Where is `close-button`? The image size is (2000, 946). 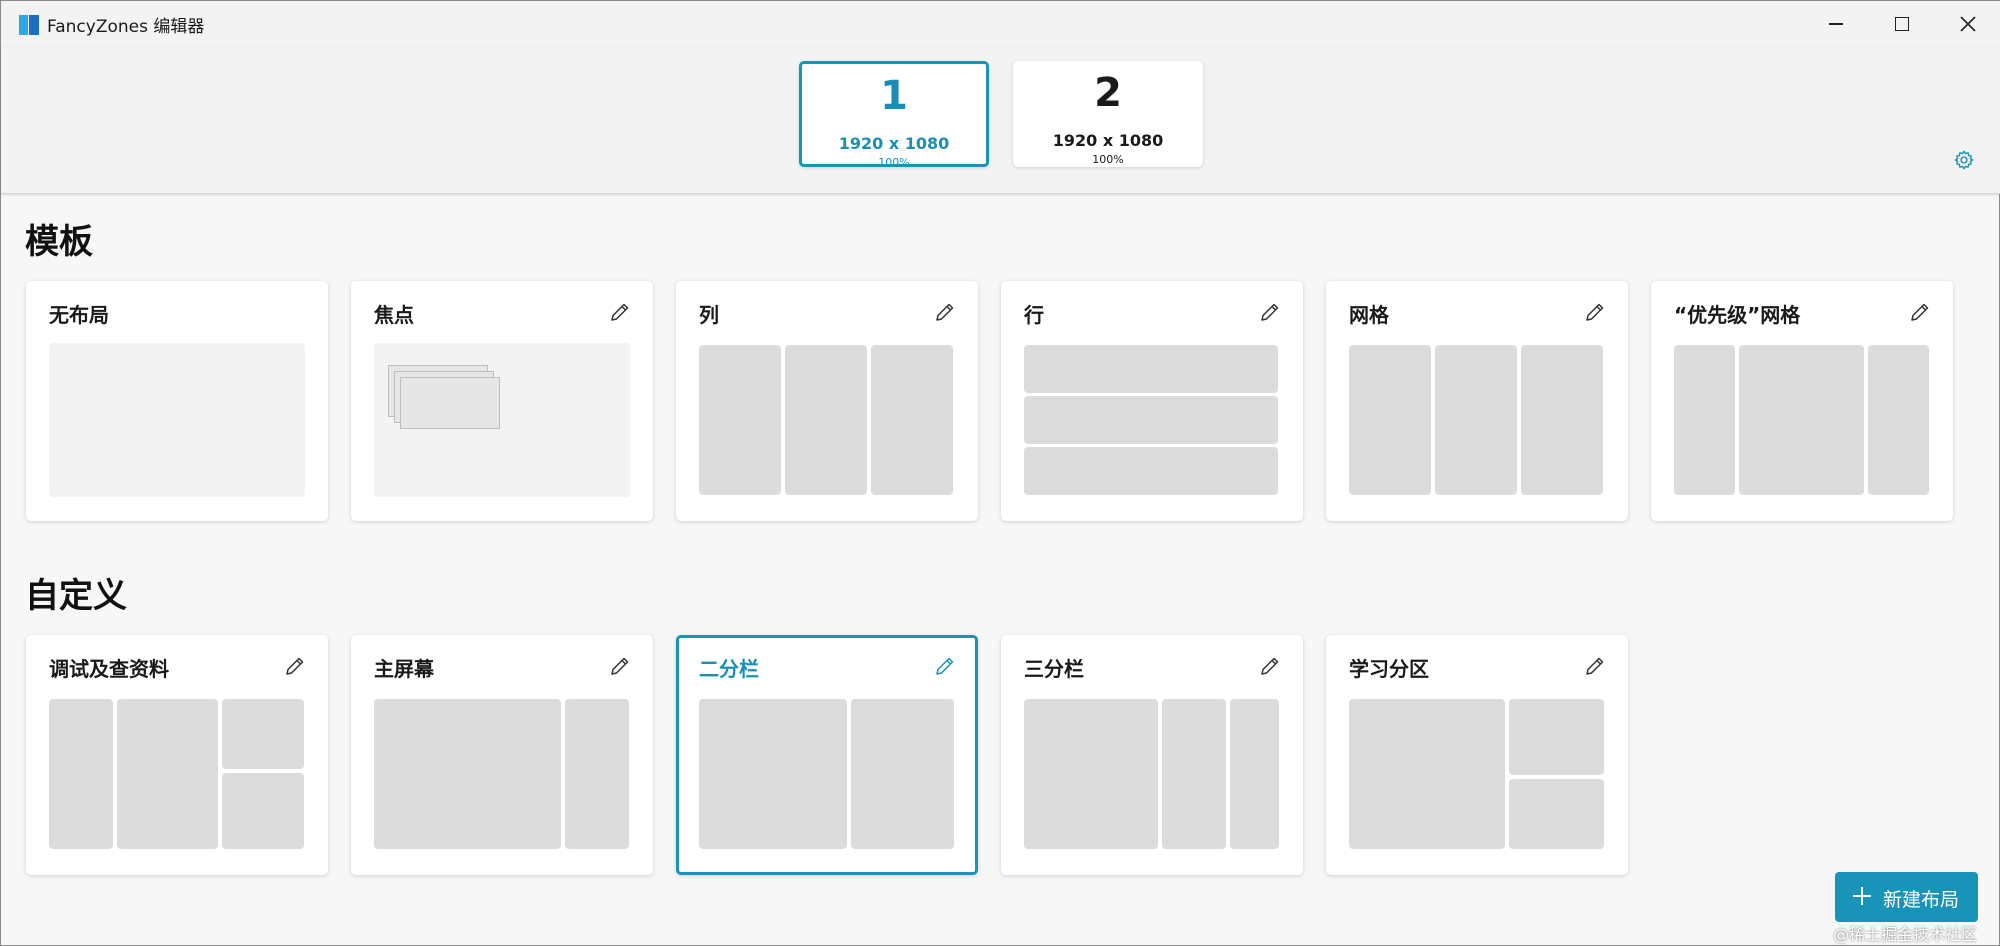 close-button is located at coordinates (1967, 24).